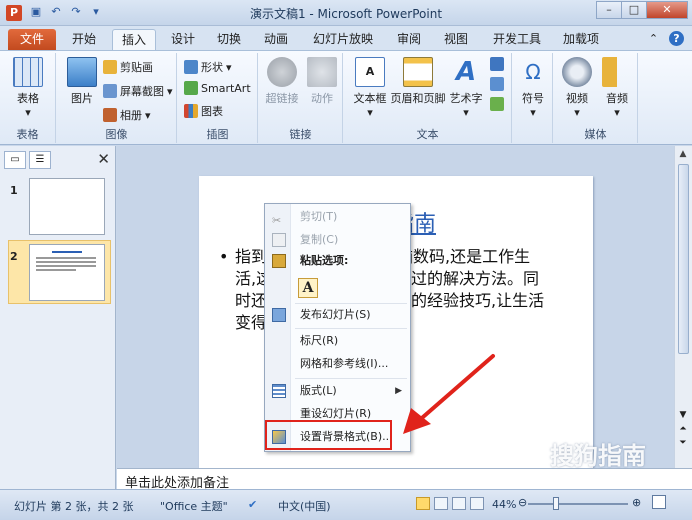 This screenshot has width=692, height=520. What do you see at coordinates (665, 38) in the screenshot?
I see `help-area: ⌃ ?` at bounding box center [665, 38].